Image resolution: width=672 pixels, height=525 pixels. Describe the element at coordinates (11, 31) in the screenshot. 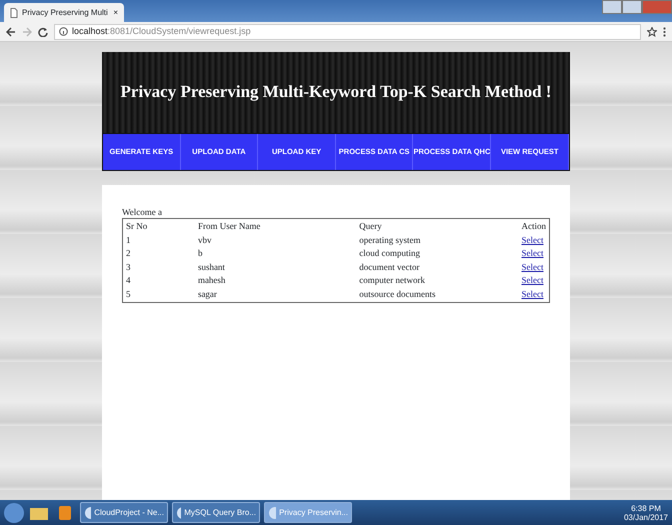

I see `back-icon` at that location.